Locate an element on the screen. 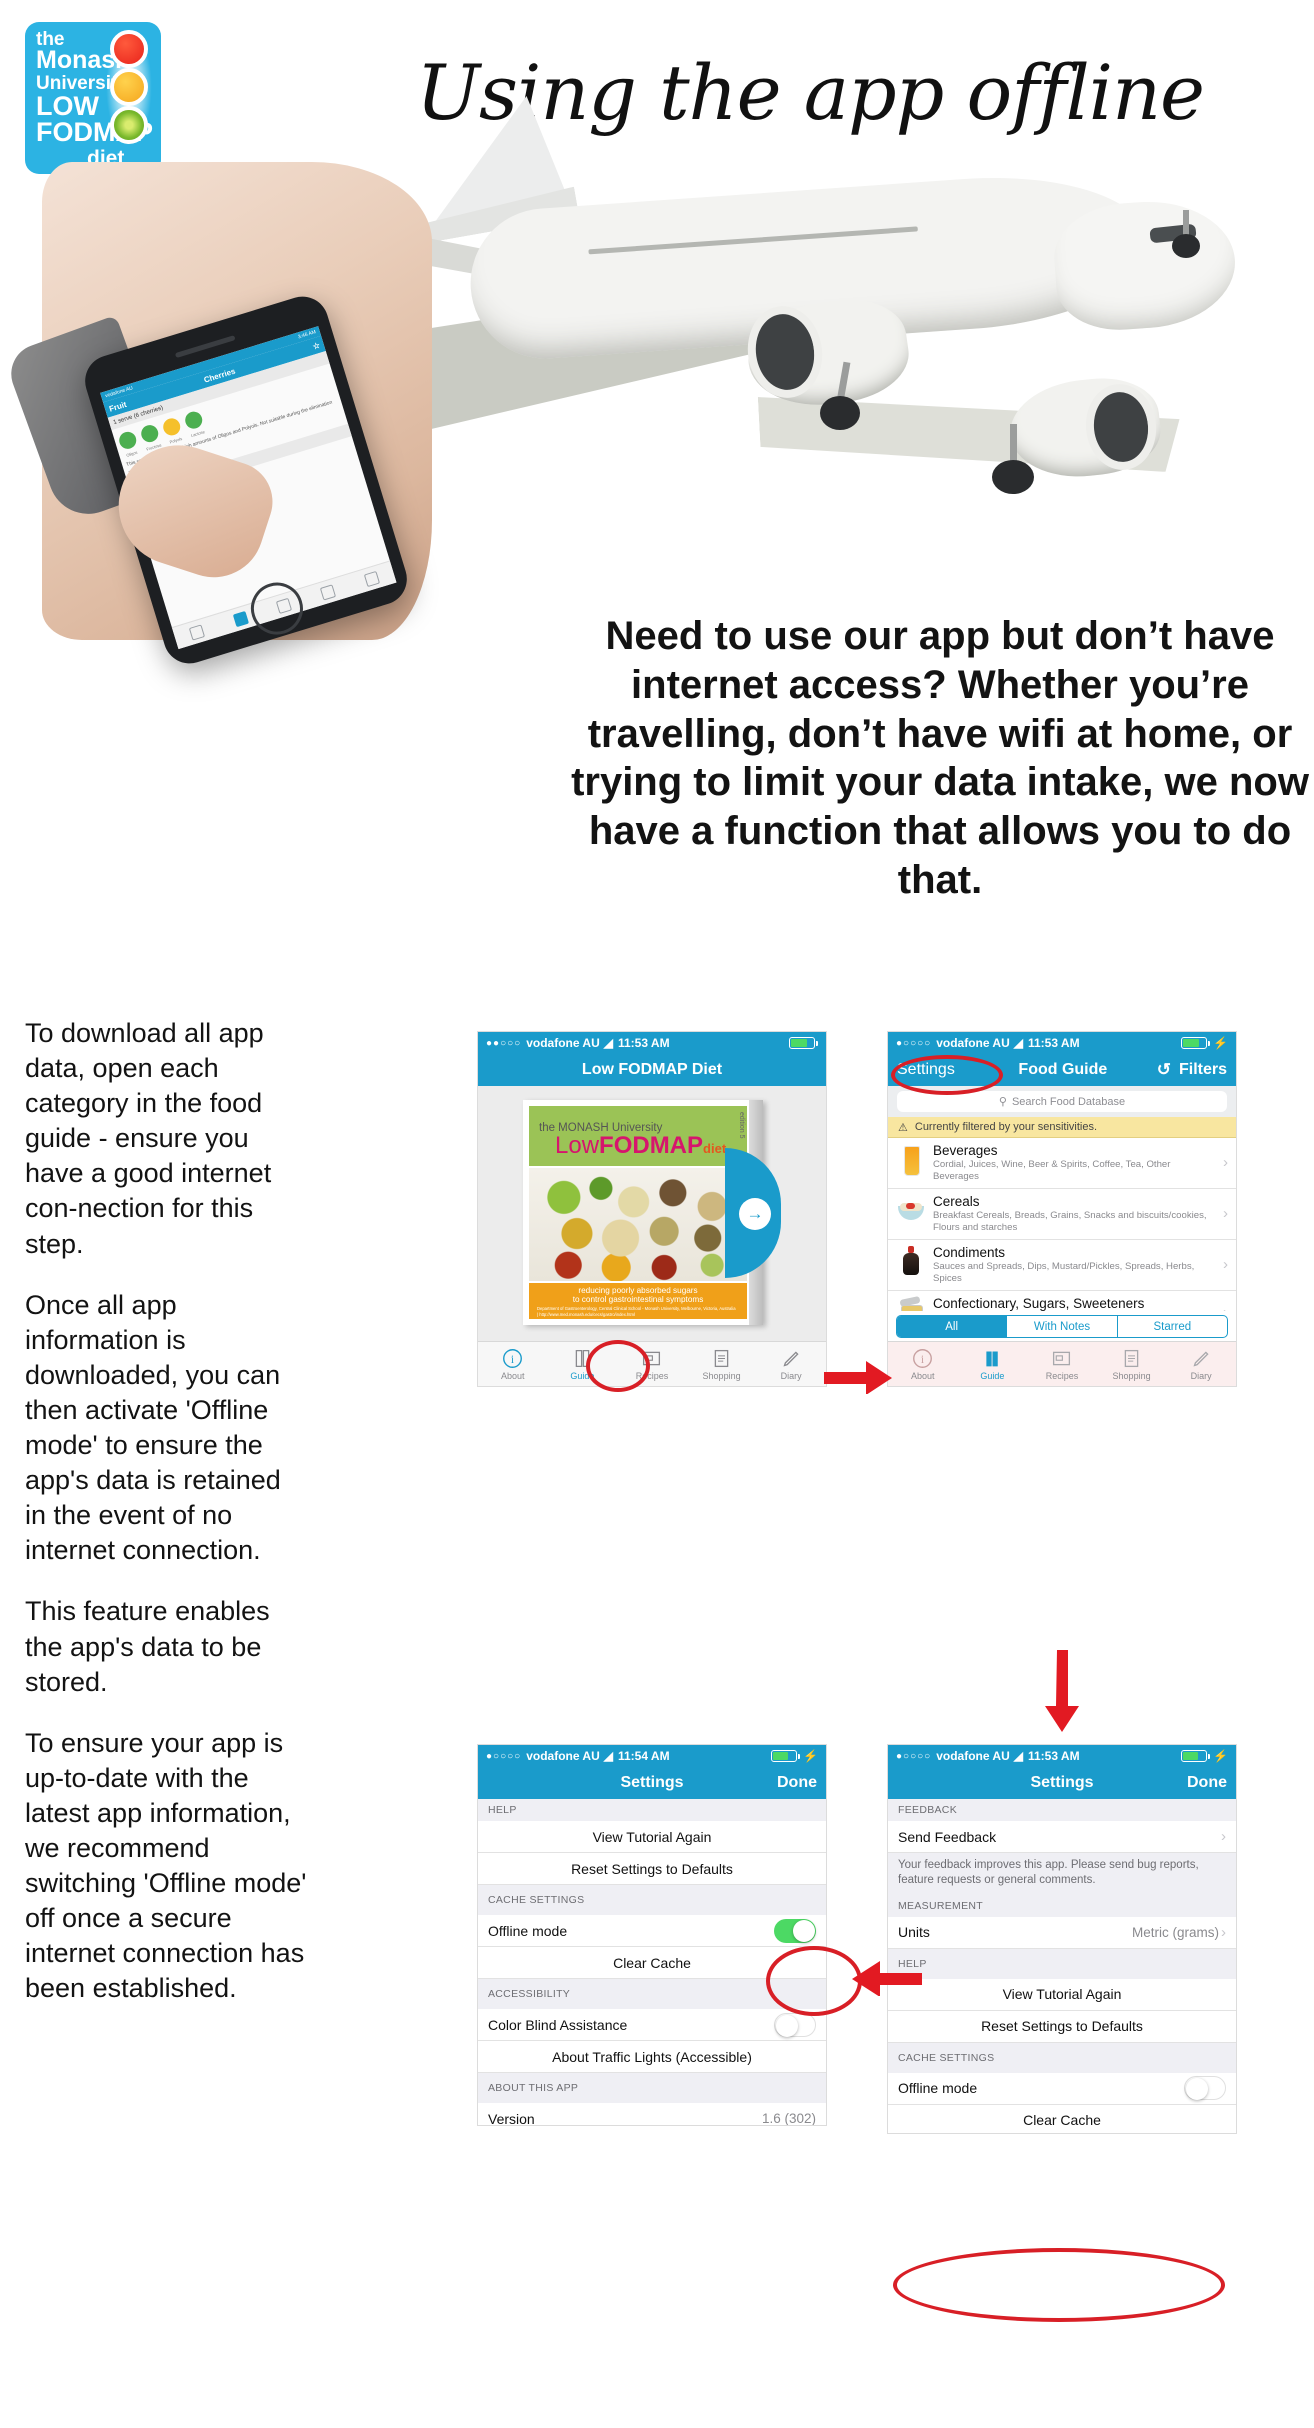 Image resolution: width=1314 pixels, height=2428 pixels. row-send-feedback: Send Feedback › is located at coordinates (1062, 1837).